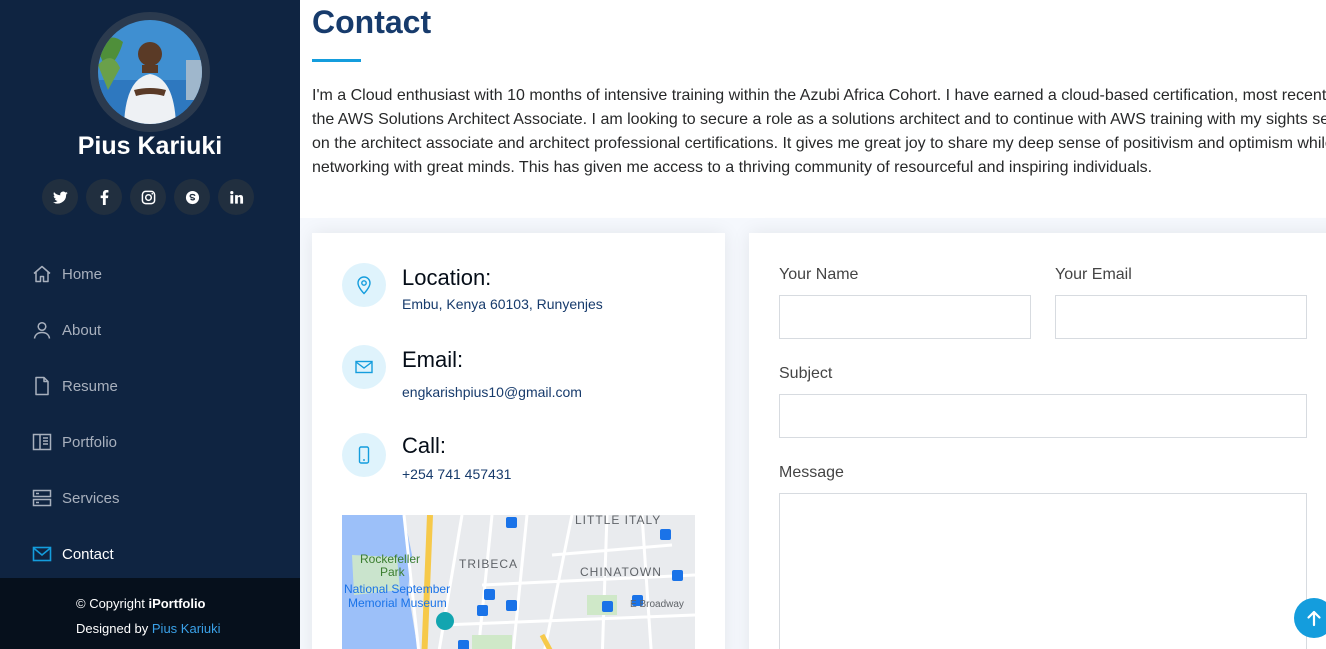 The height and width of the screenshot is (649, 1326). I want to click on back-to-top-button, so click(1310, 618).